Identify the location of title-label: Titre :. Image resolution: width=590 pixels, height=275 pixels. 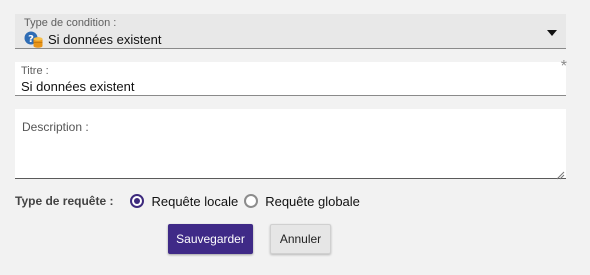
(35, 71).